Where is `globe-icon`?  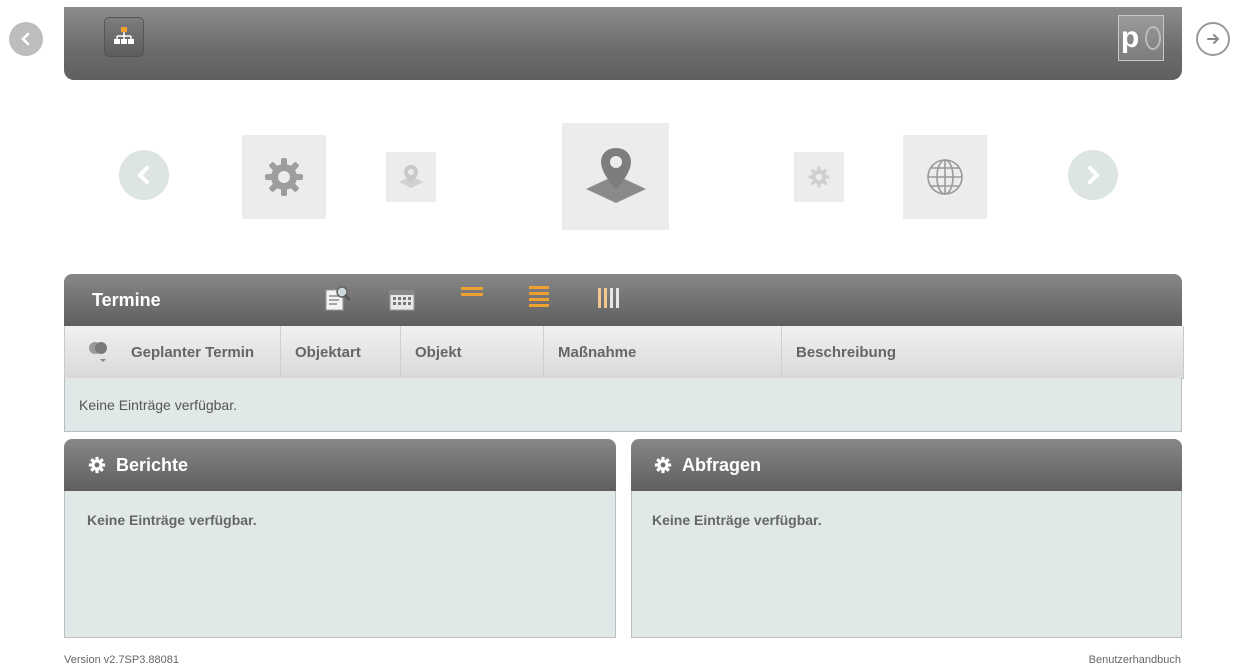
globe-icon is located at coordinates (945, 177).